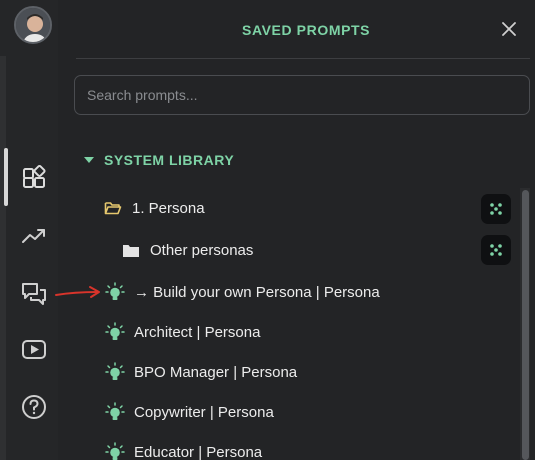 This screenshot has width=535, height=460. Describe the element at coordinates (169, 160) in the screenshot. I see `library-title: SYSTEM LIBRARY` at that location.